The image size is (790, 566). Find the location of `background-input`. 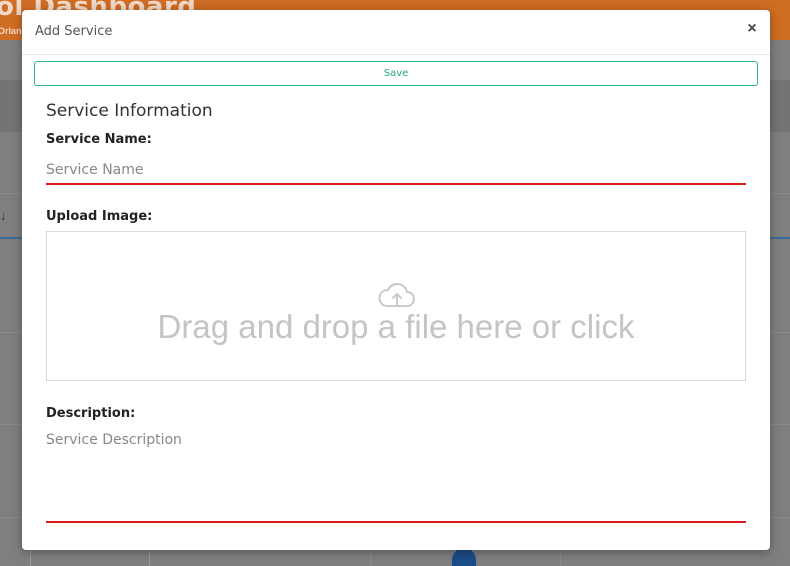

background-input is located at coordinates (90, 557).